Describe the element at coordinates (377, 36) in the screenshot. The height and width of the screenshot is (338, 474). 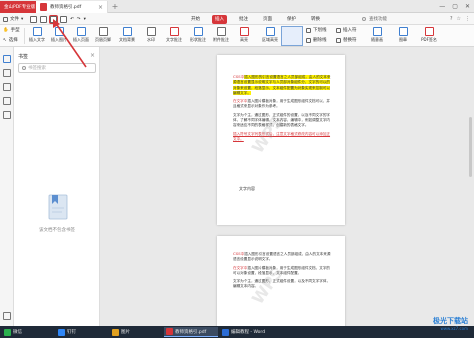
I see `freehand-button: 随意画` at that location.